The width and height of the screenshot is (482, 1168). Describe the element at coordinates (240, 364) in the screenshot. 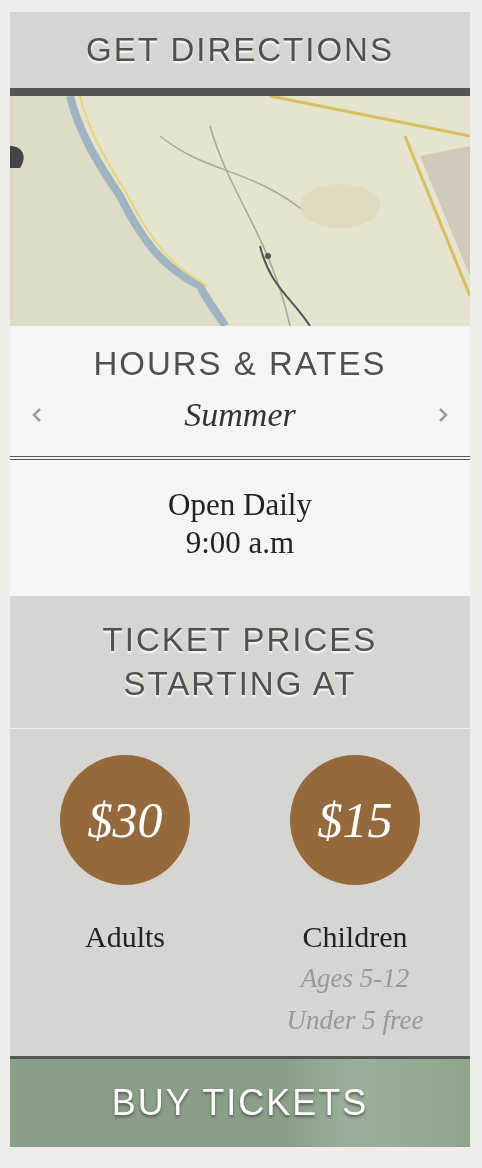

I see `section-title: HOURS & RATES` at that location.